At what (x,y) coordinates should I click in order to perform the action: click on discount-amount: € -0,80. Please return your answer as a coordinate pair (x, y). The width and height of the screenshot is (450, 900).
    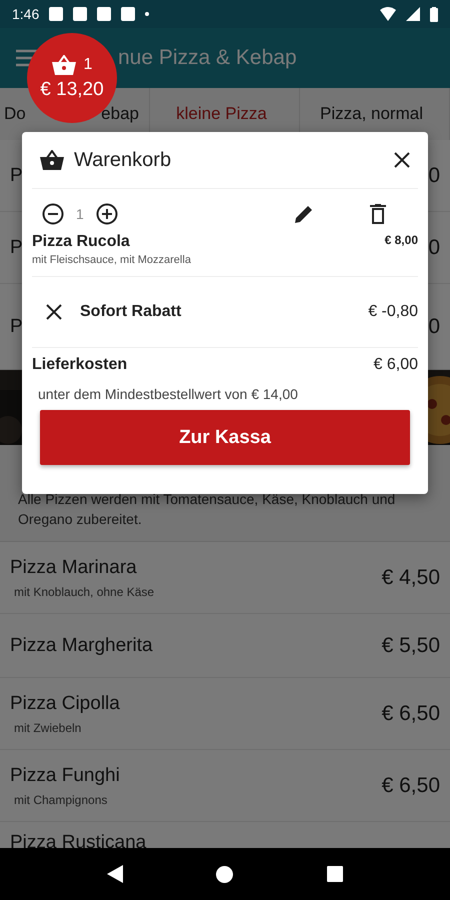
    Looking at the image, I should click on (393, 312).